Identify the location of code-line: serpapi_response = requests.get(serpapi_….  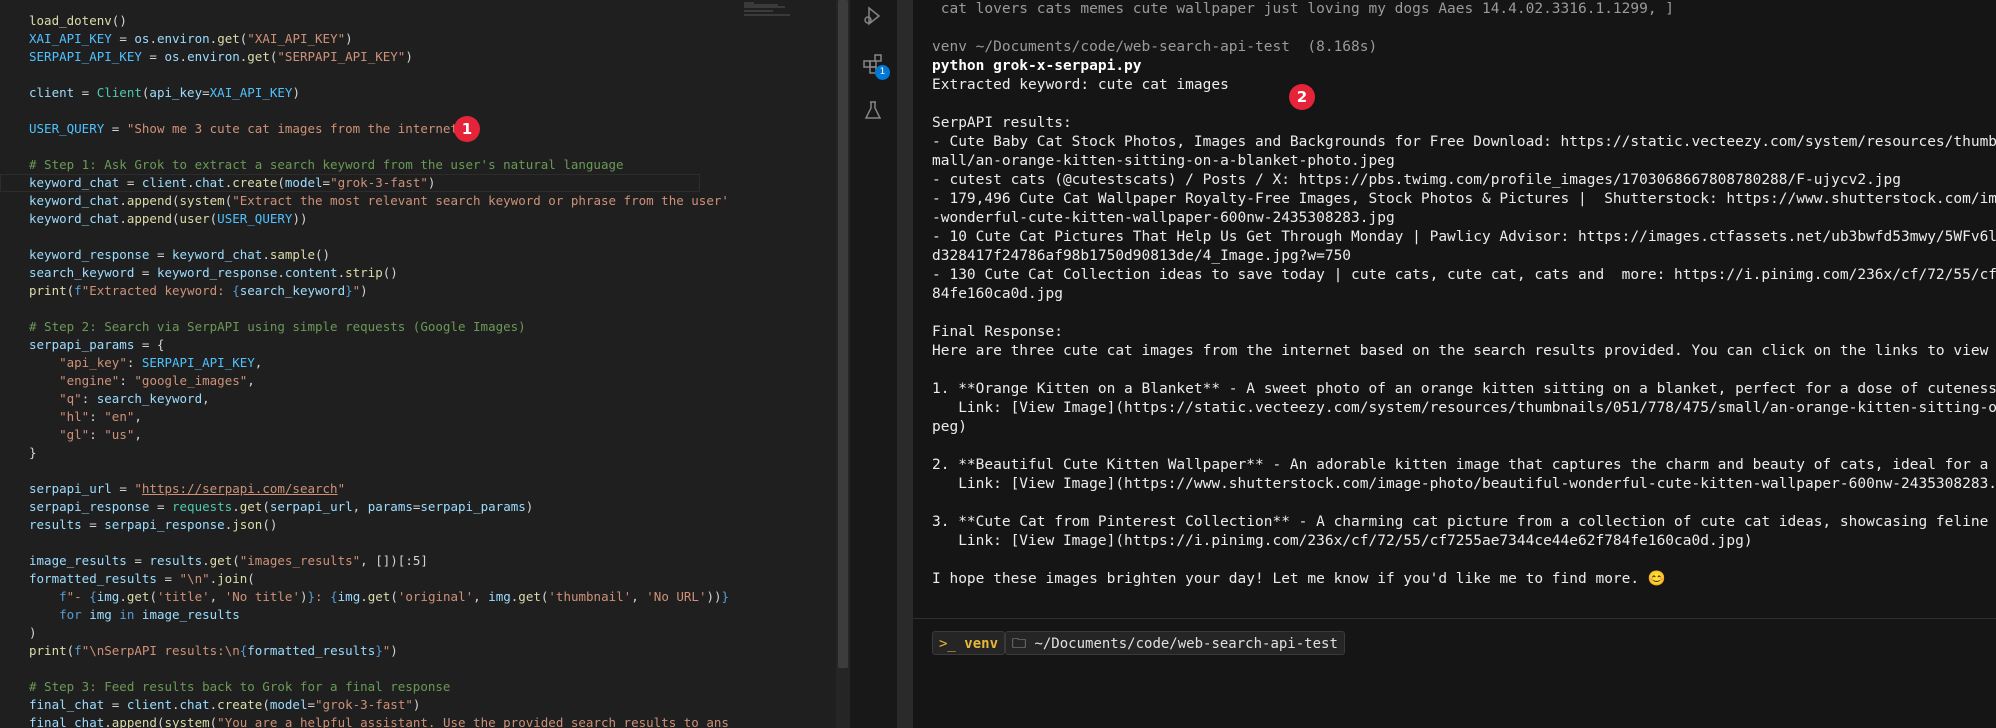
(378, 507).